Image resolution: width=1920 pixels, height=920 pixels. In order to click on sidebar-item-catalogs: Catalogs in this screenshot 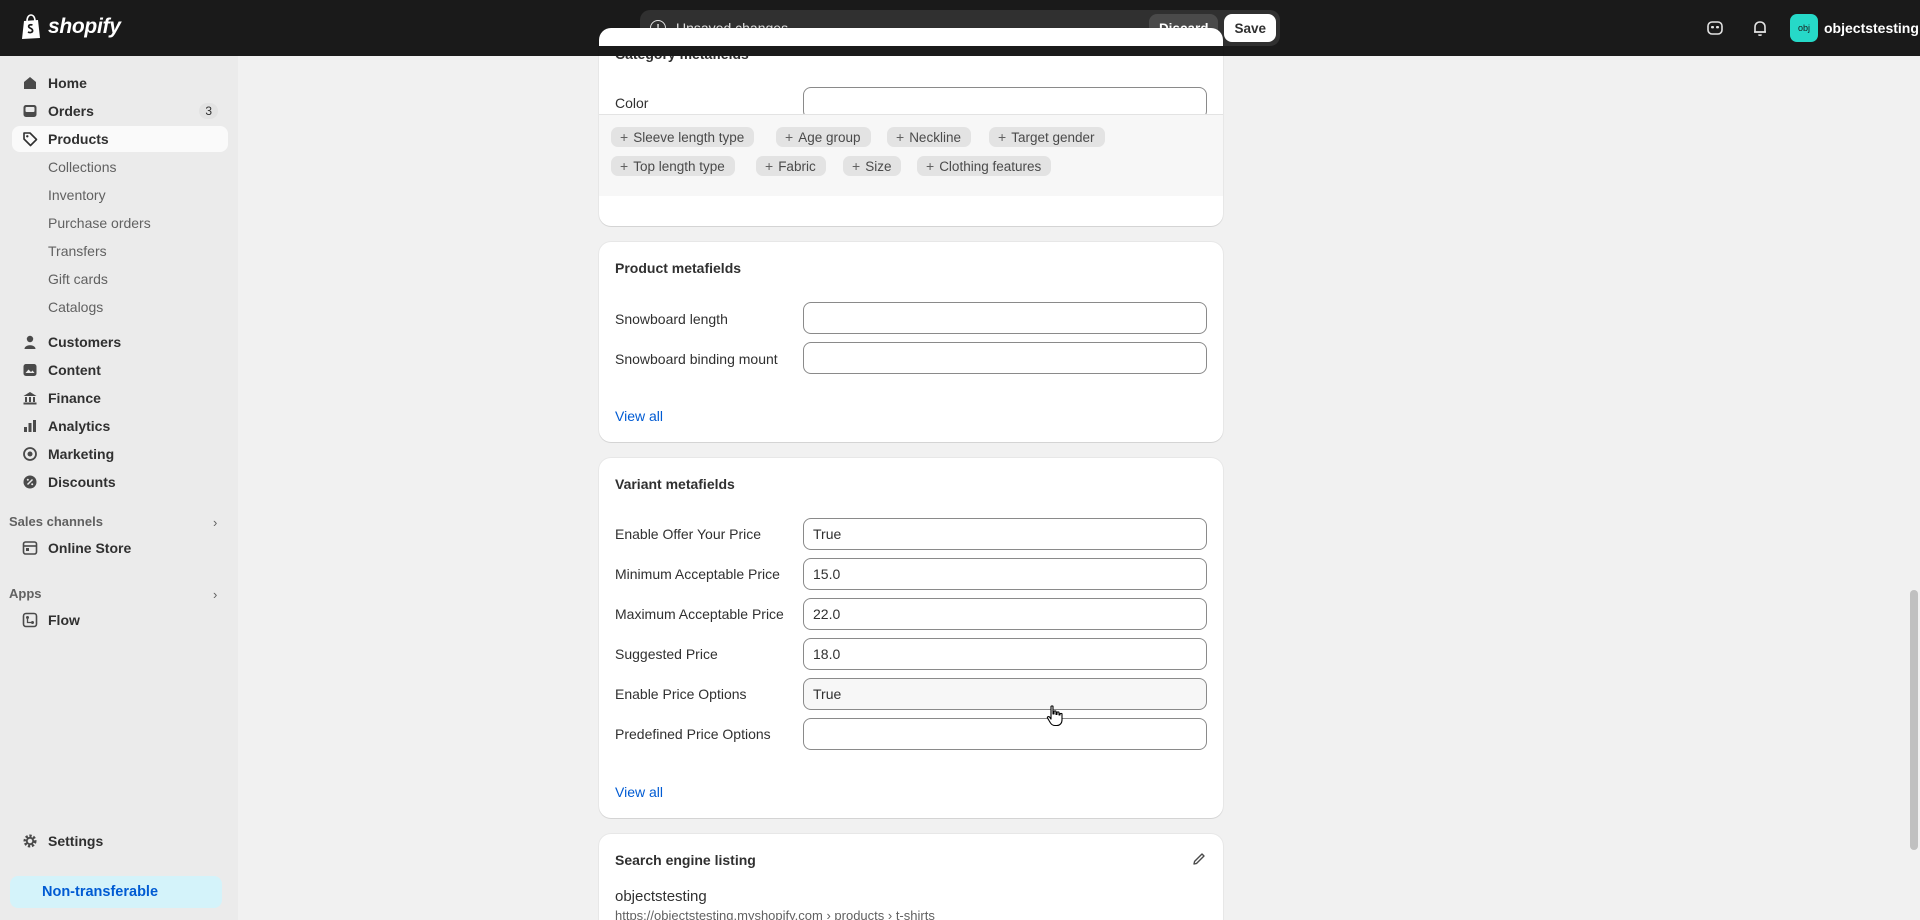, I will do `click(120, 307)`.